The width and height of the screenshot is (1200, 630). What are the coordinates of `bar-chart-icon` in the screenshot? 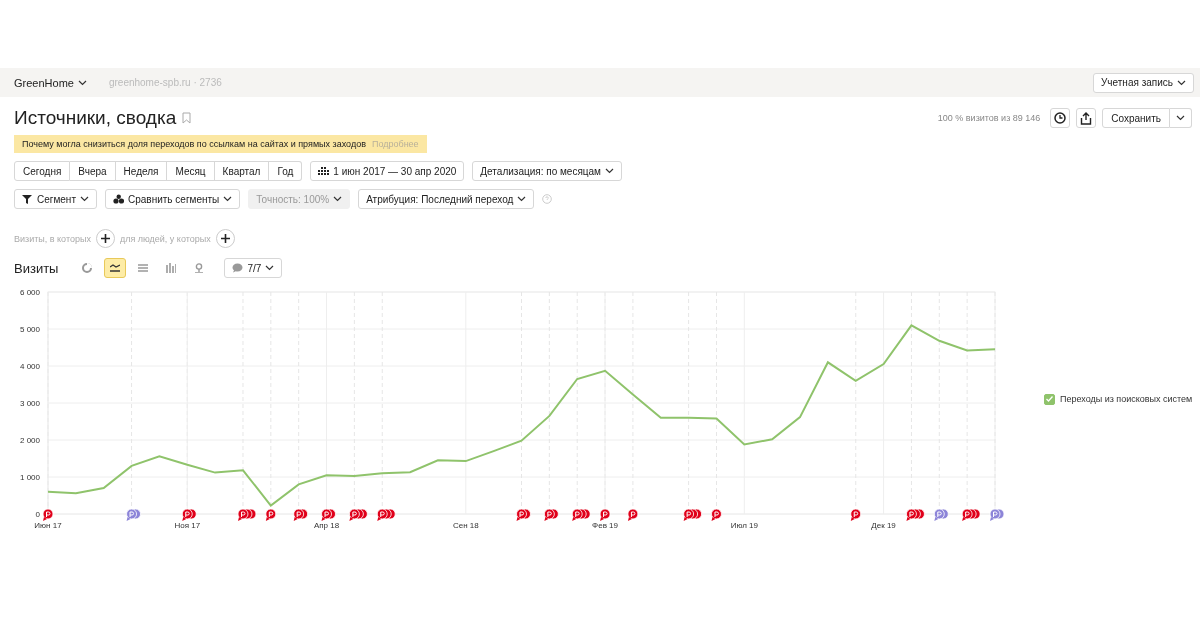 It's located at (171, 268).